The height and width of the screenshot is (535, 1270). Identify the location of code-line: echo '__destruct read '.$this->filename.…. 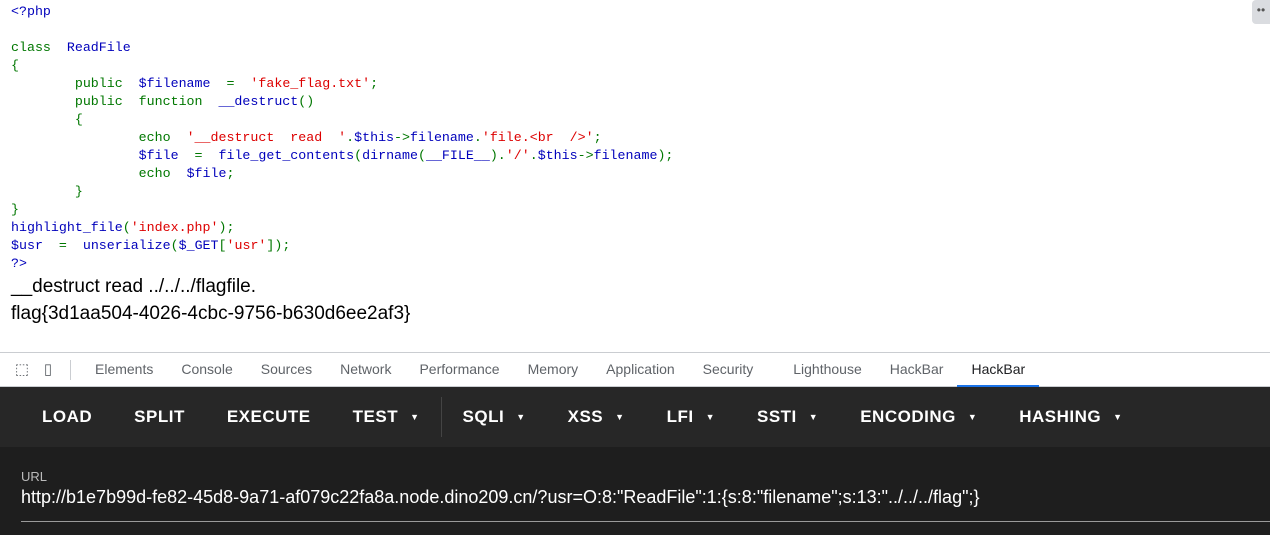
(342, 138).